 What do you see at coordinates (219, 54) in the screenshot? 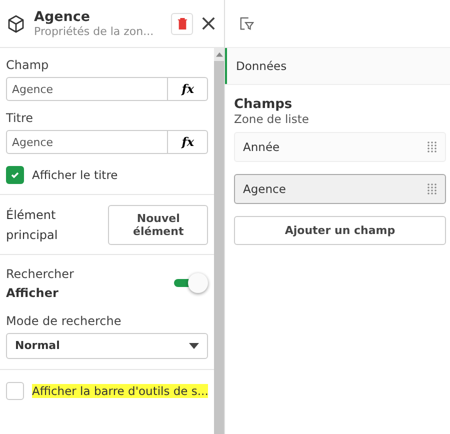
I see `scroll-up-icon` at bounding box center [219, 54].